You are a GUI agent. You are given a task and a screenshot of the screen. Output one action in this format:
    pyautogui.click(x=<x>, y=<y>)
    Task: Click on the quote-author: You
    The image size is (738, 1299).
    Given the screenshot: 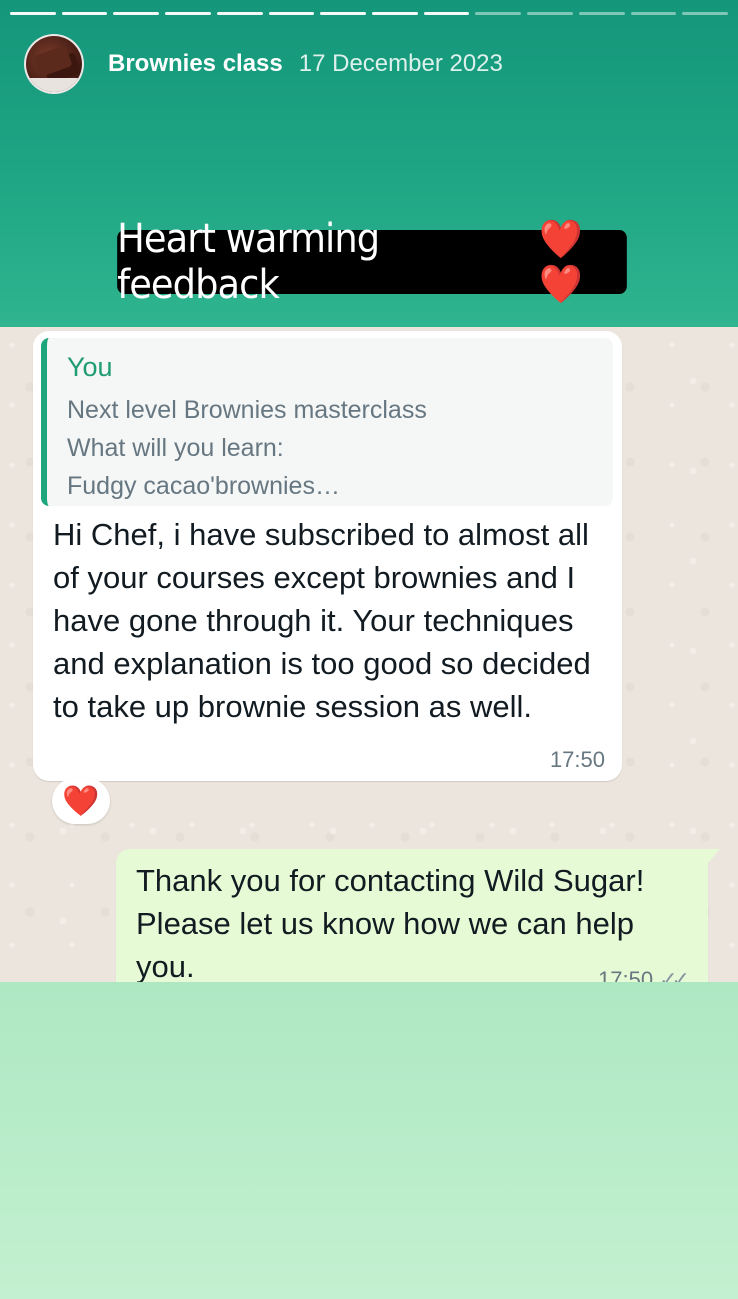 What is the action you would take?
    pyautogui.click(x=90, y=367)
    